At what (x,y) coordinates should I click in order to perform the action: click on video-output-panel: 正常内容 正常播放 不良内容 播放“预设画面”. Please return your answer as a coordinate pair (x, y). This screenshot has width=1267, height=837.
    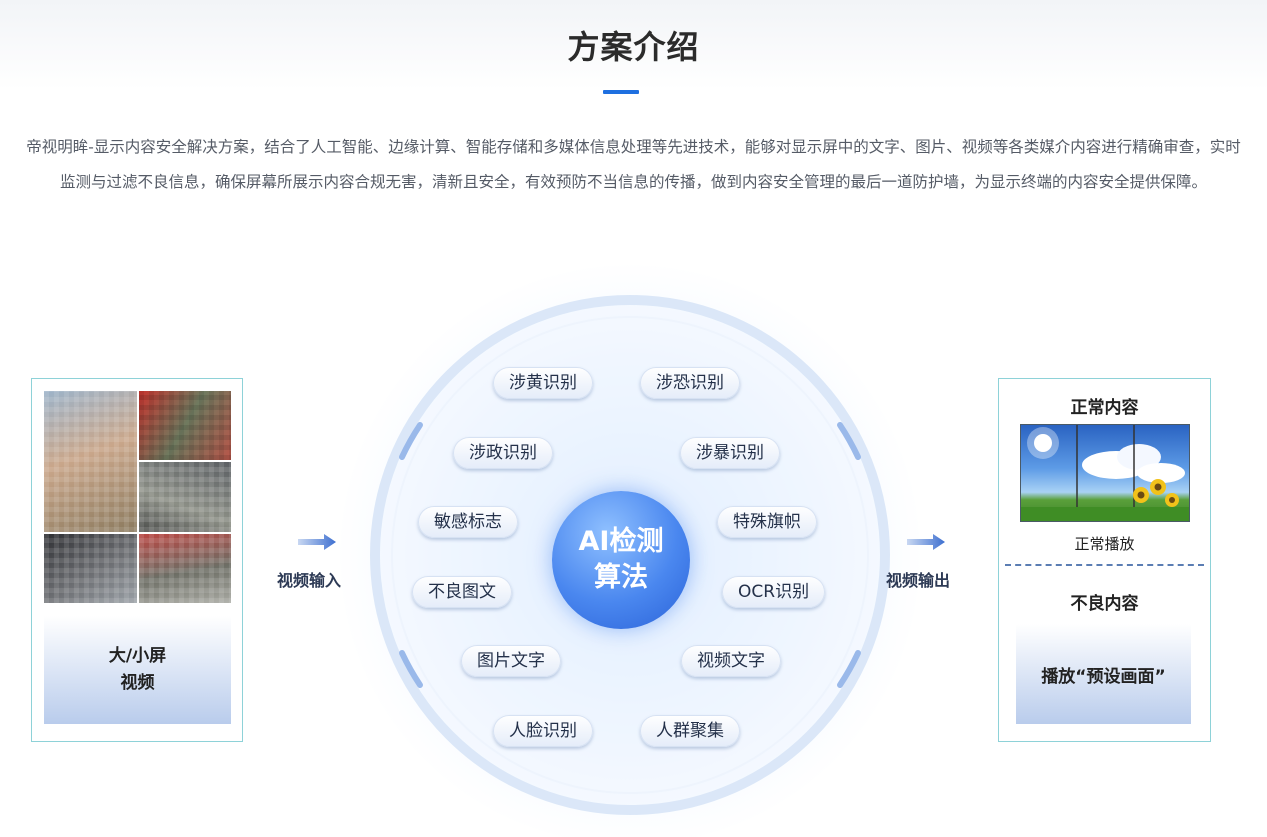
    Looking at the image, I should click on (1104, 560).